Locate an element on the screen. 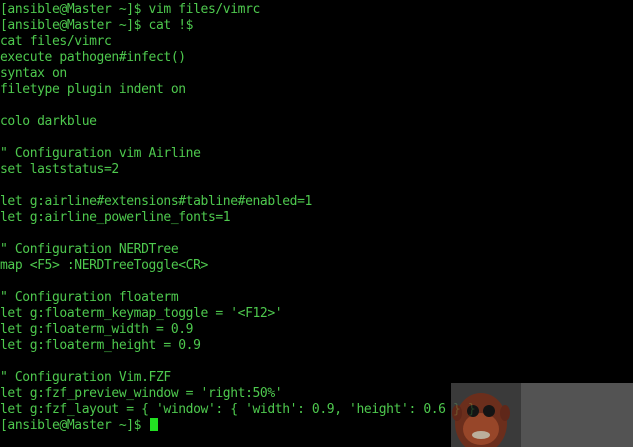  terminal-line: " Configuration vim Airline is located at coordinates (100, 153).